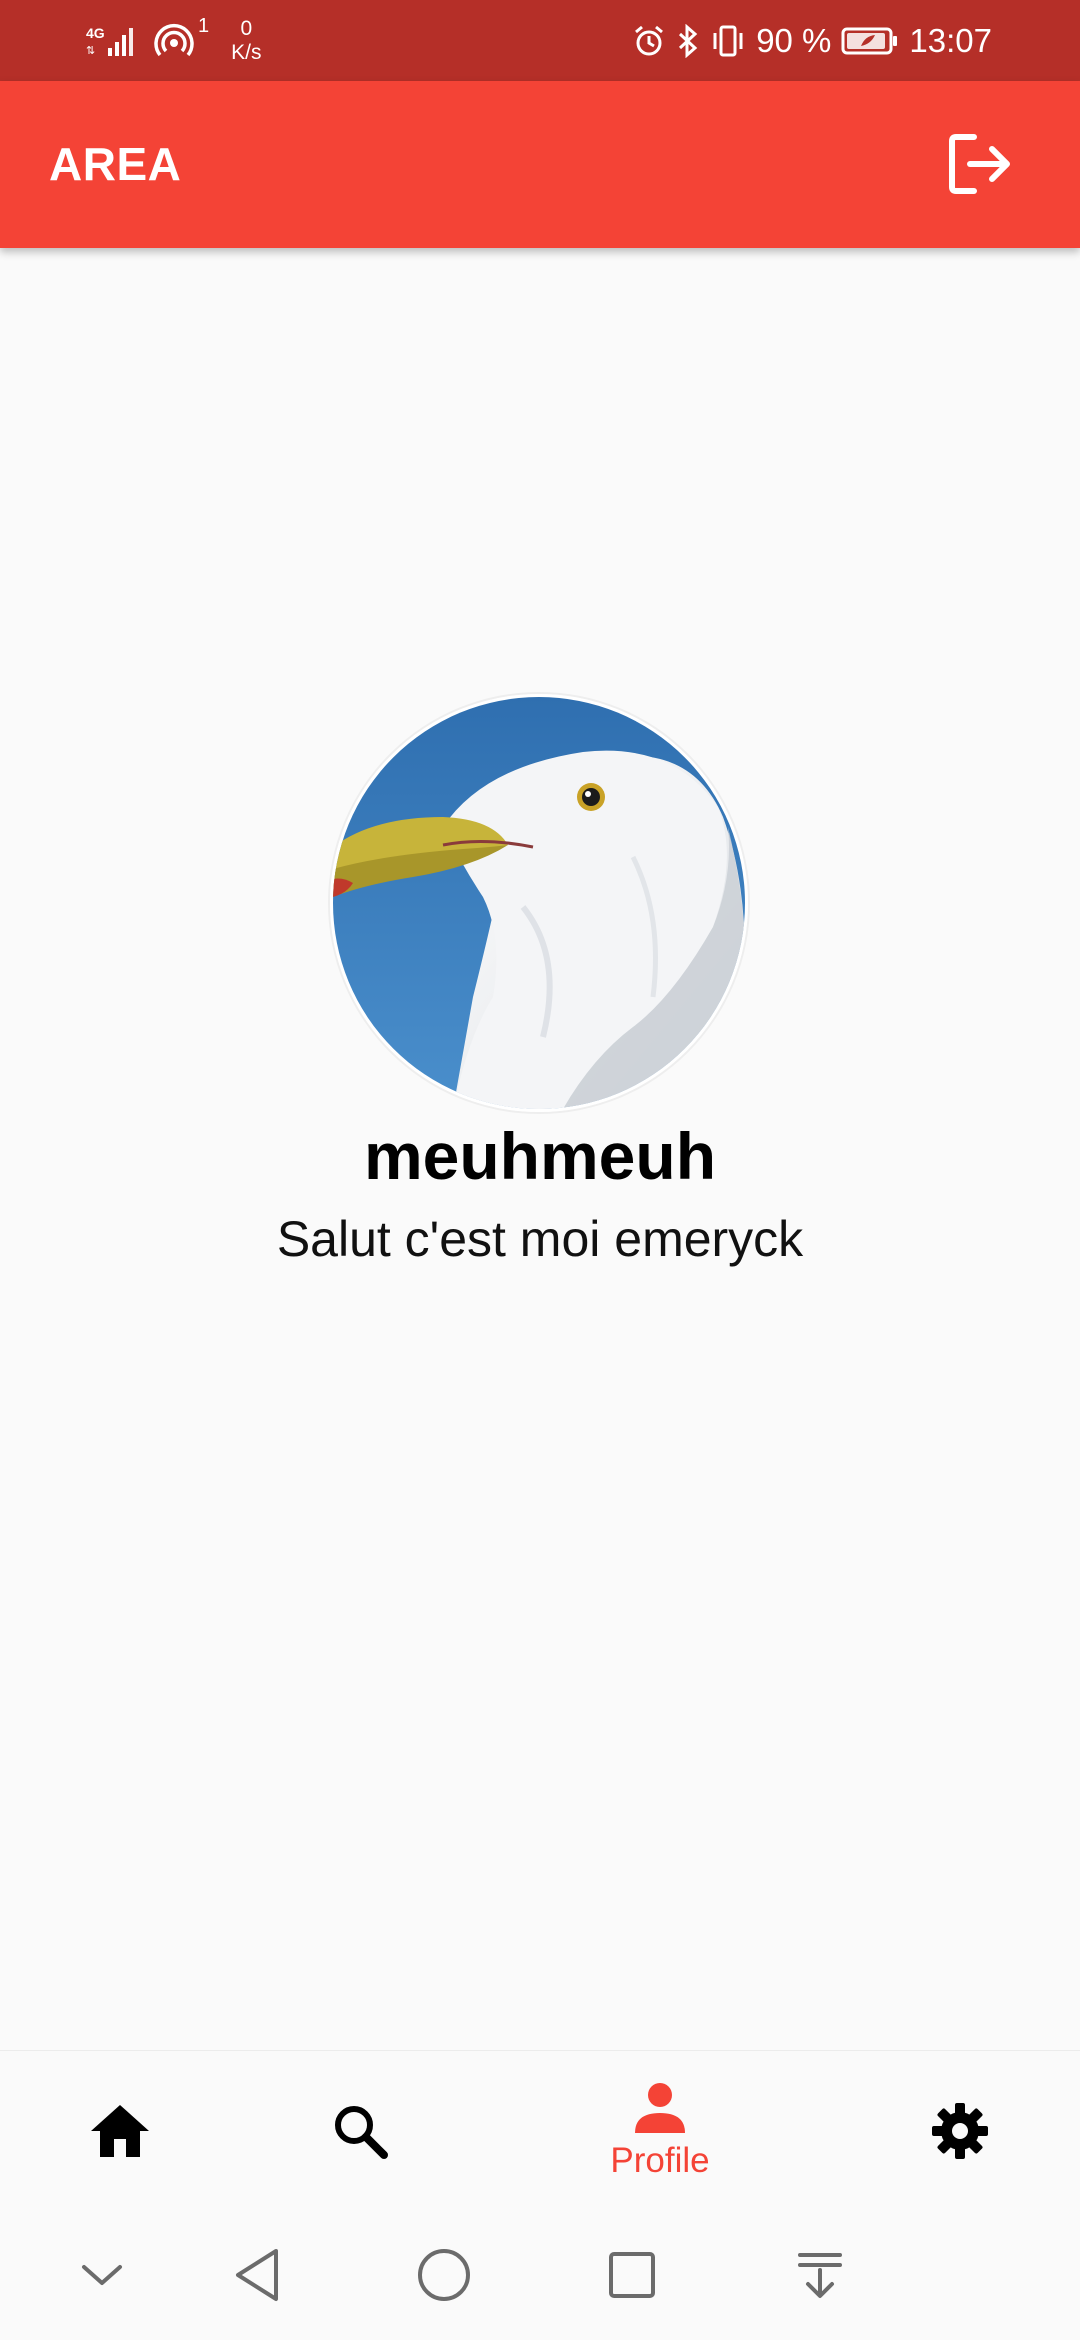  What do you see at coordinates (950, 40) in the screenshot?
I see `clock: 13:07` at bounding box center [950, 40].